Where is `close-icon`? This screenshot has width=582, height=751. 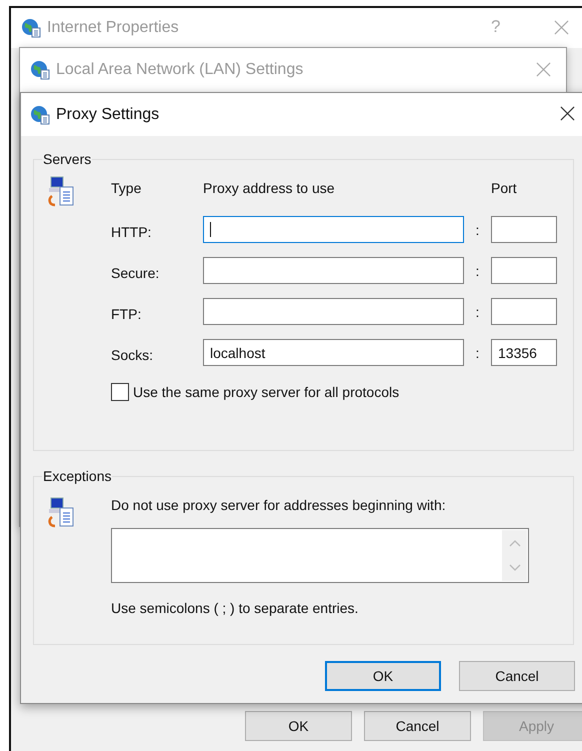 close-icon is located at coordinates (567, 113).